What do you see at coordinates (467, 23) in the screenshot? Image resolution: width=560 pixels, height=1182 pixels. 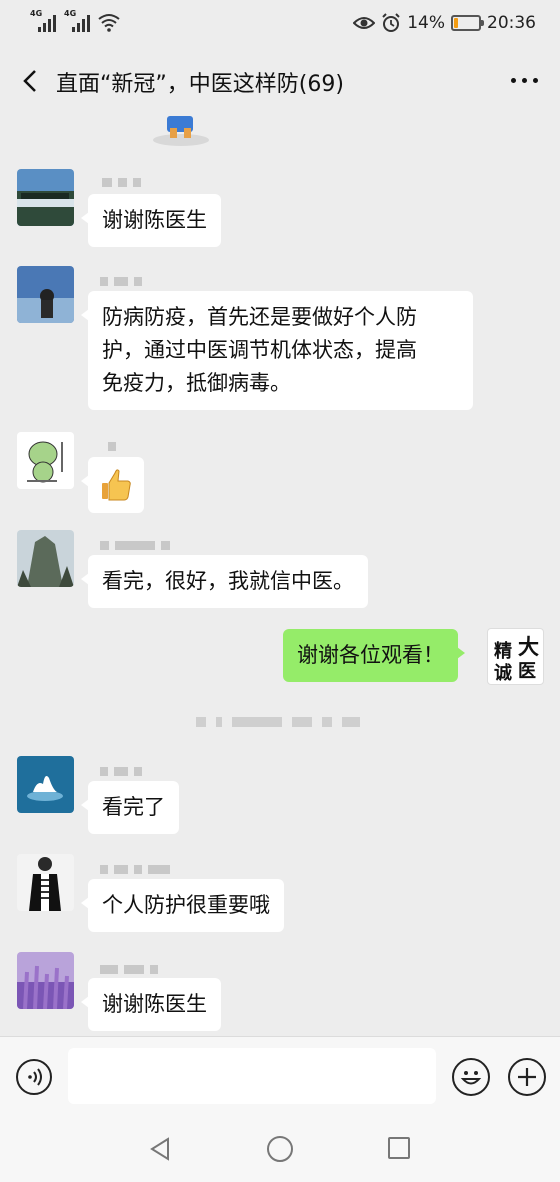 I see `battery-icon` at bounding box center [467, 23].